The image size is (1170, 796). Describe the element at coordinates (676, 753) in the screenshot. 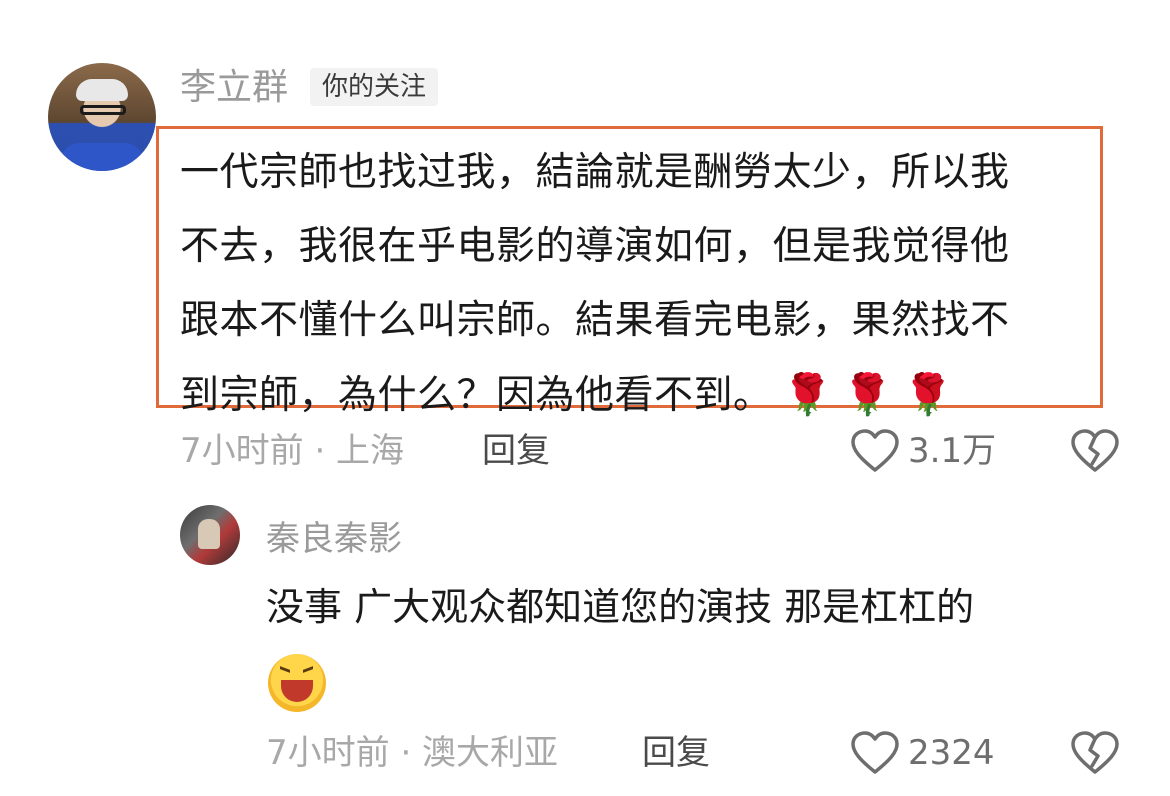

I see `reply-reply-button: 回复` at that location.